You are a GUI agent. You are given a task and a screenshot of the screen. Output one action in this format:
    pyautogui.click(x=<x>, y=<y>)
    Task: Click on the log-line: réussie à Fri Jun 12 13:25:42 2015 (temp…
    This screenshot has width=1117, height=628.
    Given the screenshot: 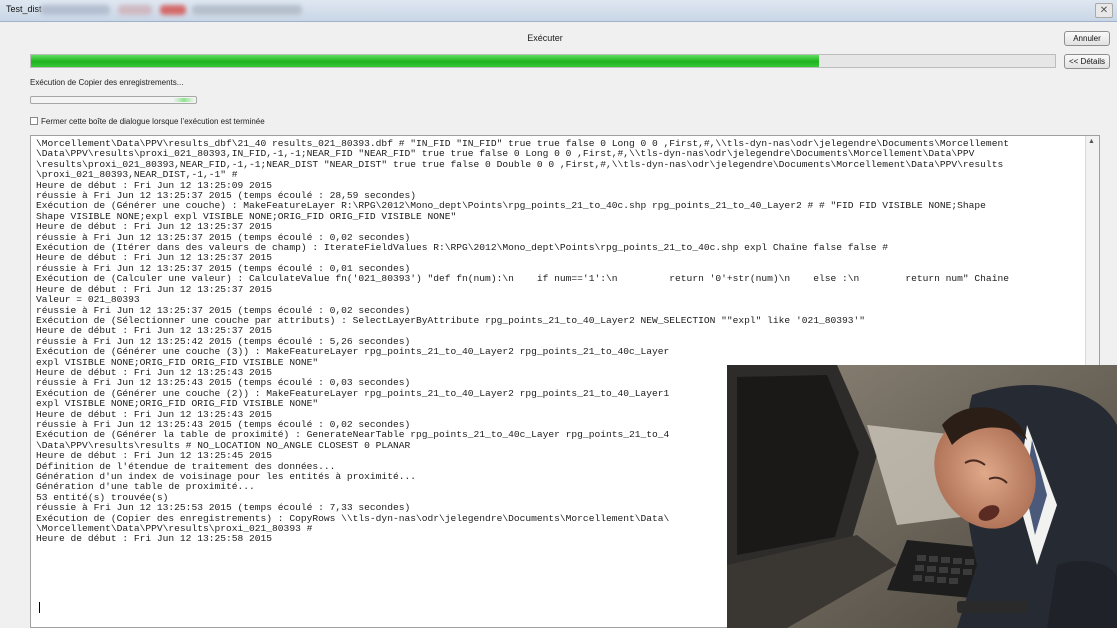 What is the action you would take?
    pyautogui.click(x=223, y=341)
    